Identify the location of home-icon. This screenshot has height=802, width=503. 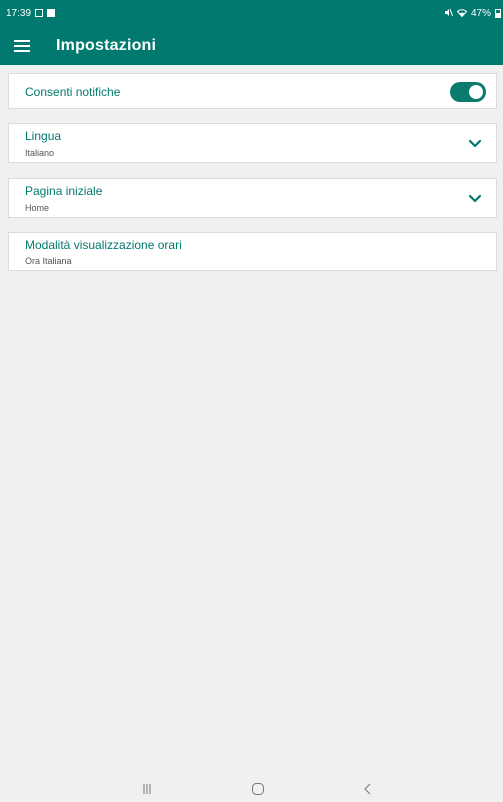
(258, 789).